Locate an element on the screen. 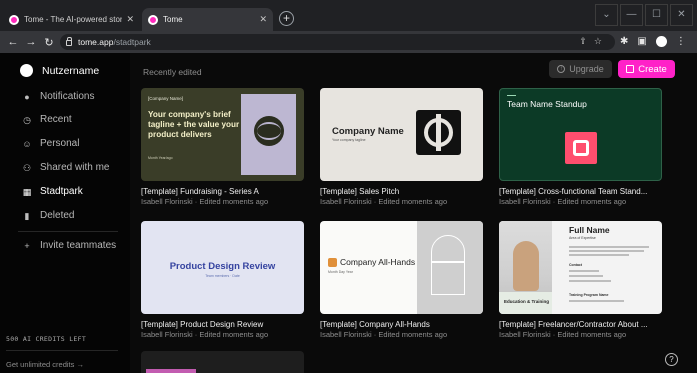 The width and height of the screenshot is (697, 373). tome-favicon-icon is located at coordinates (14, 19).